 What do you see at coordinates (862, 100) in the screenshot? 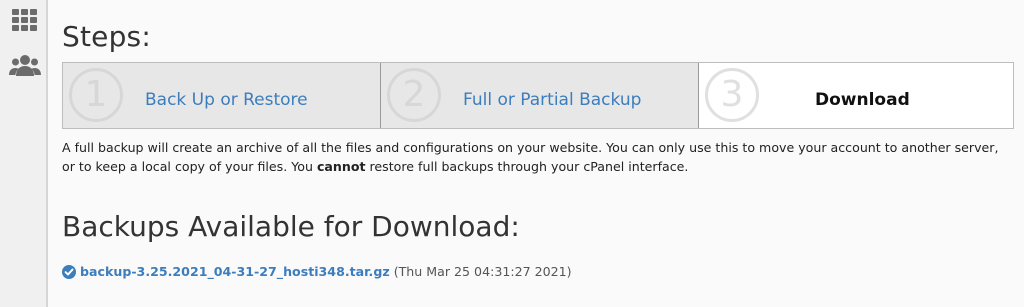
I see `step-3-label: Download` at bounding box center [862, 100].